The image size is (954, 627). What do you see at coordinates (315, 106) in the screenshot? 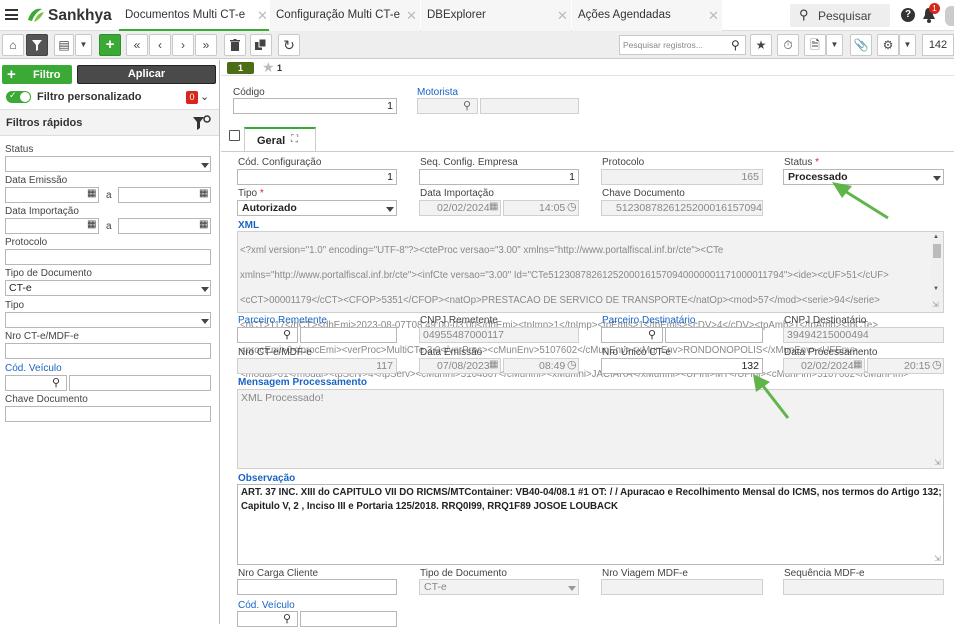
I see `codigo-input: 1` at bounding box center [315, 106].